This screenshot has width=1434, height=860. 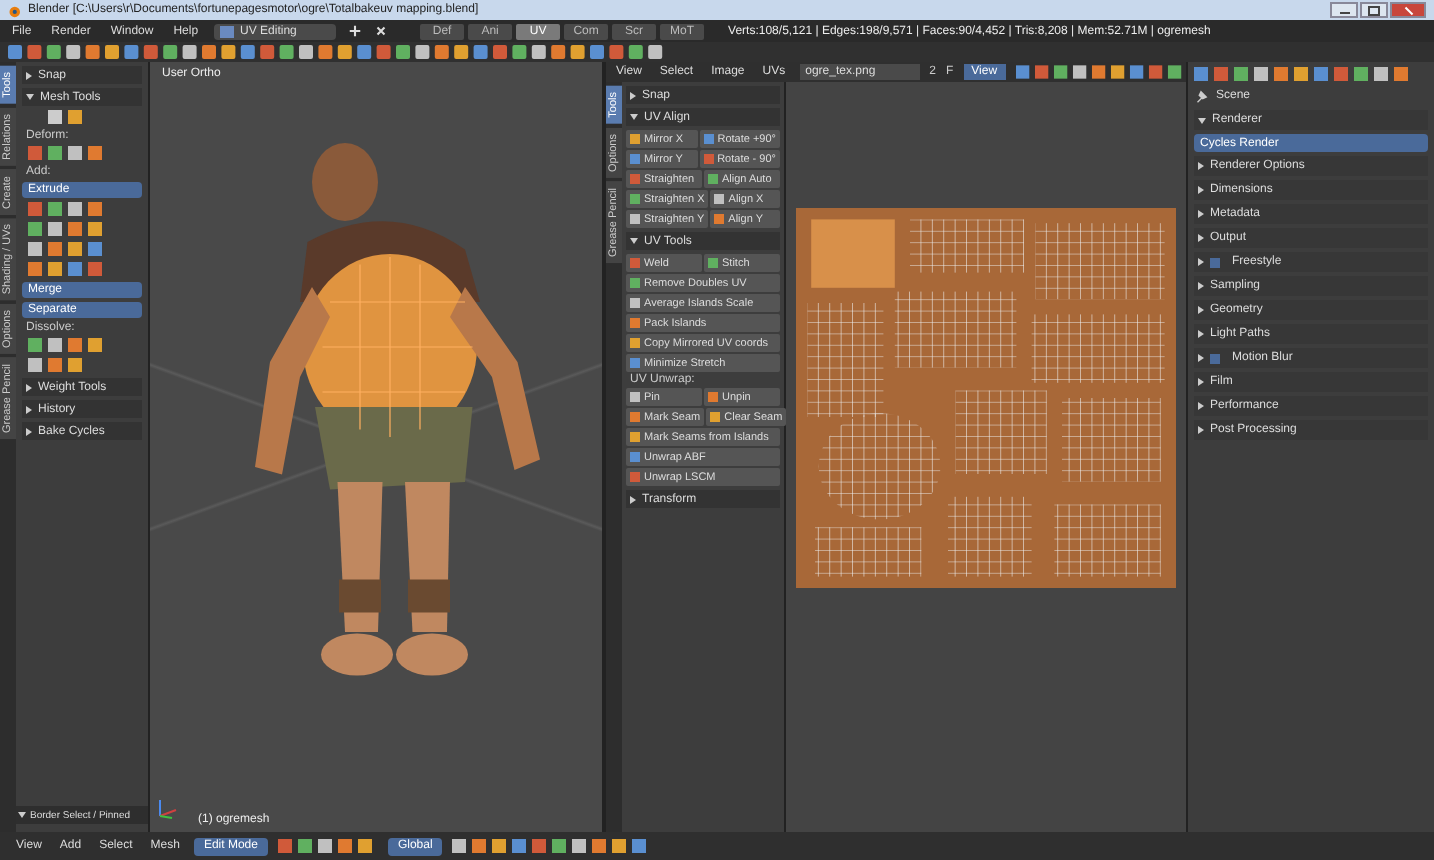 I want to click on pin-icon, so click(x=1201, y=96).